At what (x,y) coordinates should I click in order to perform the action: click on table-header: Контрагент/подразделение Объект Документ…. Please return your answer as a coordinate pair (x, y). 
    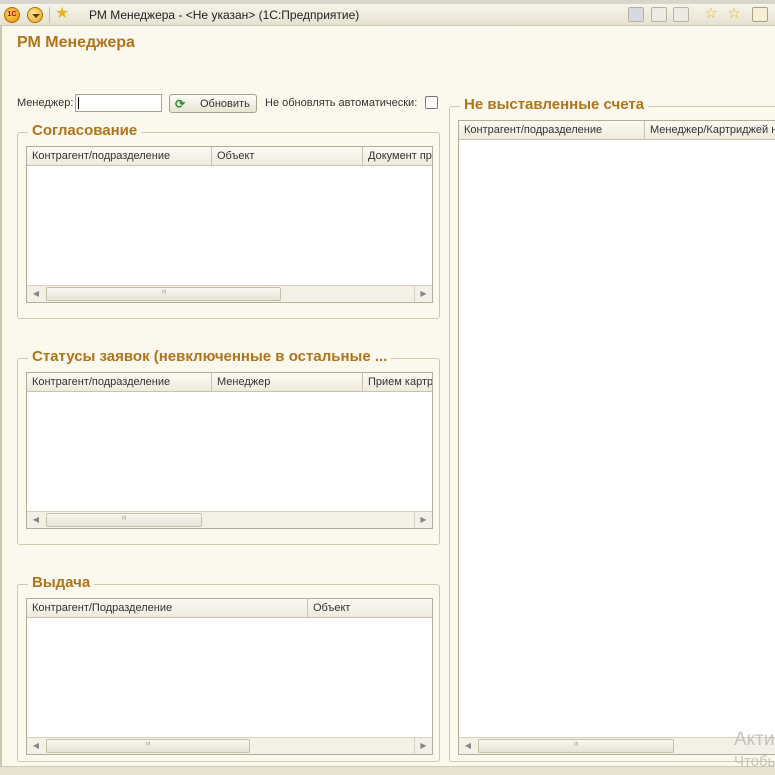
    Looking at the image, I should click on (229, 156).